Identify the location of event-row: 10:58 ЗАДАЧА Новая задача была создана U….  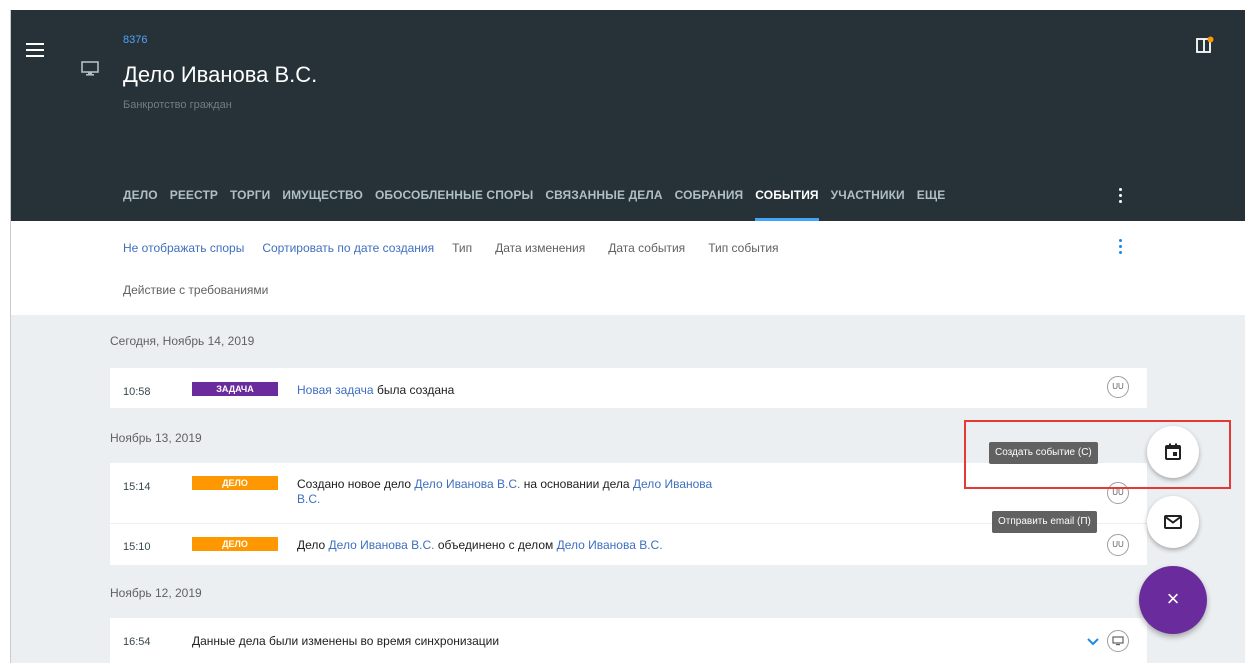
(628, 388).